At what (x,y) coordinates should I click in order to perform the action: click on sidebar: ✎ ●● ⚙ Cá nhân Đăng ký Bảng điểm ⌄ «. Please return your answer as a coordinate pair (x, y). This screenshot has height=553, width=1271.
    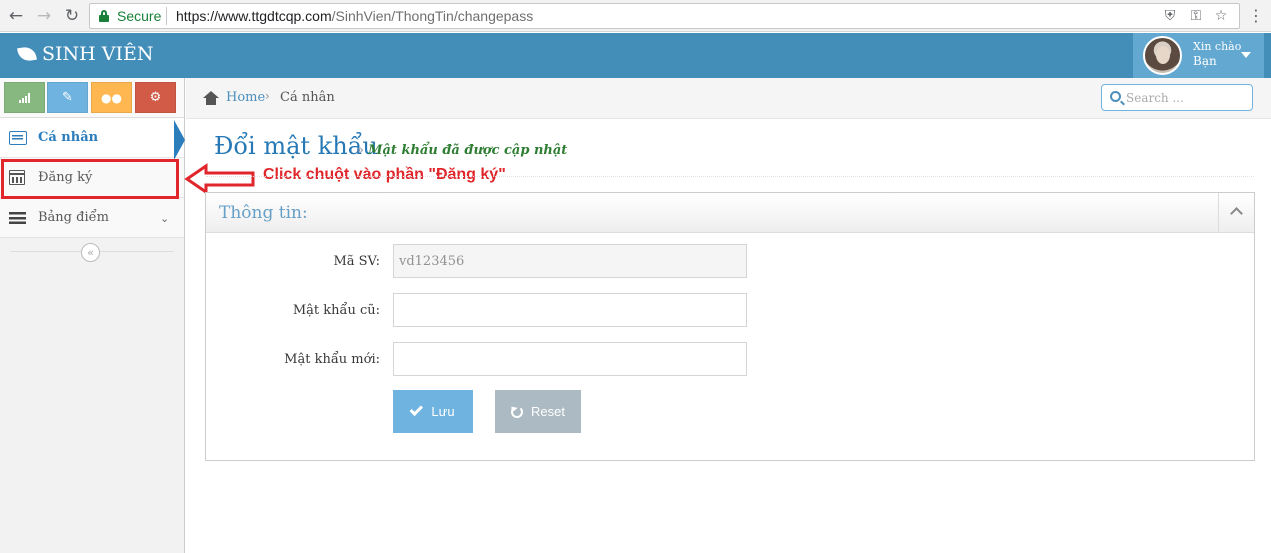
    Looking at the image, I should click on (92, 315).